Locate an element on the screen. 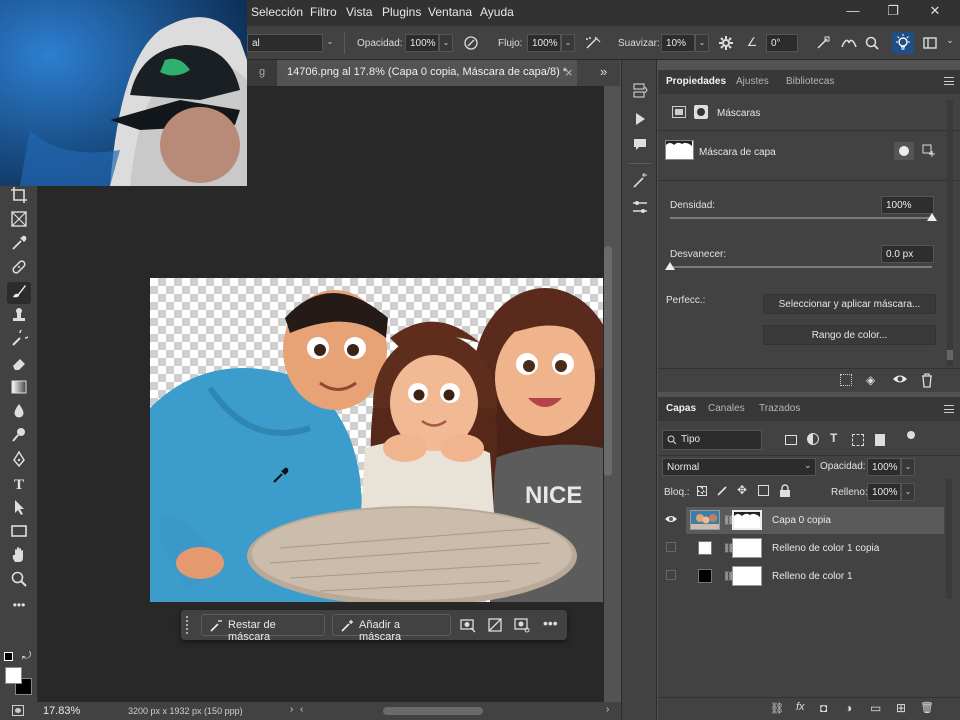  filter-toggle-icon is located at coordinates (911, 435).